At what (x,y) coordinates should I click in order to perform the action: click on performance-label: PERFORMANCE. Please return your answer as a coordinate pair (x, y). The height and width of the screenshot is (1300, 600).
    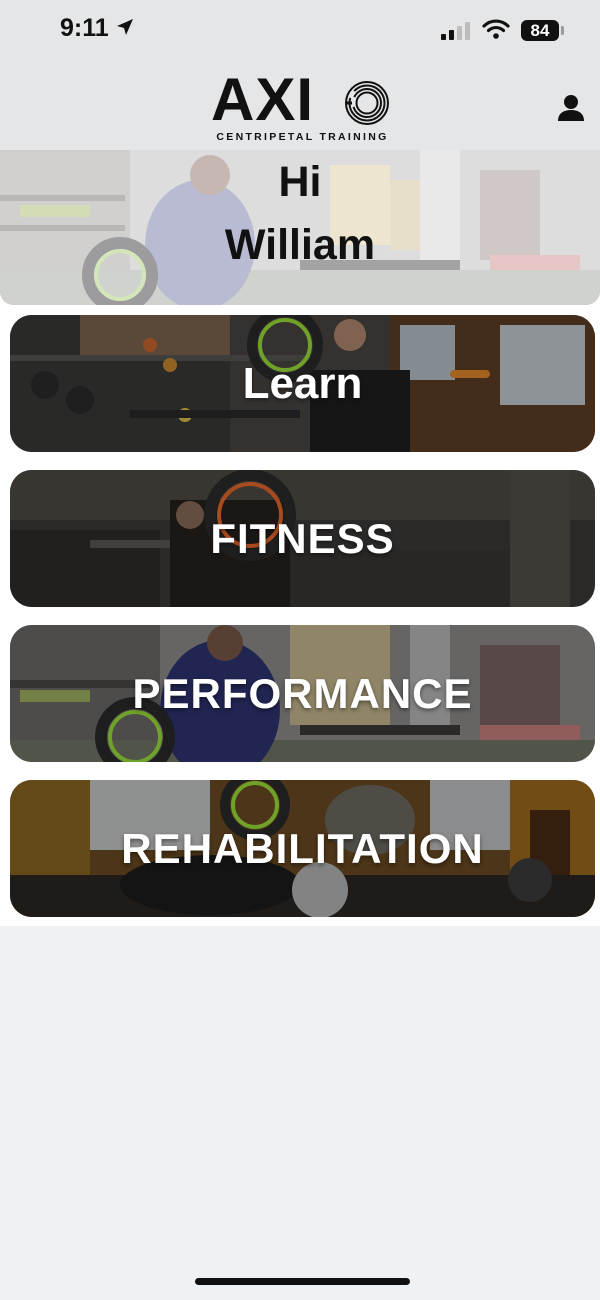
    Looking at the image, I should click on (302, 693).